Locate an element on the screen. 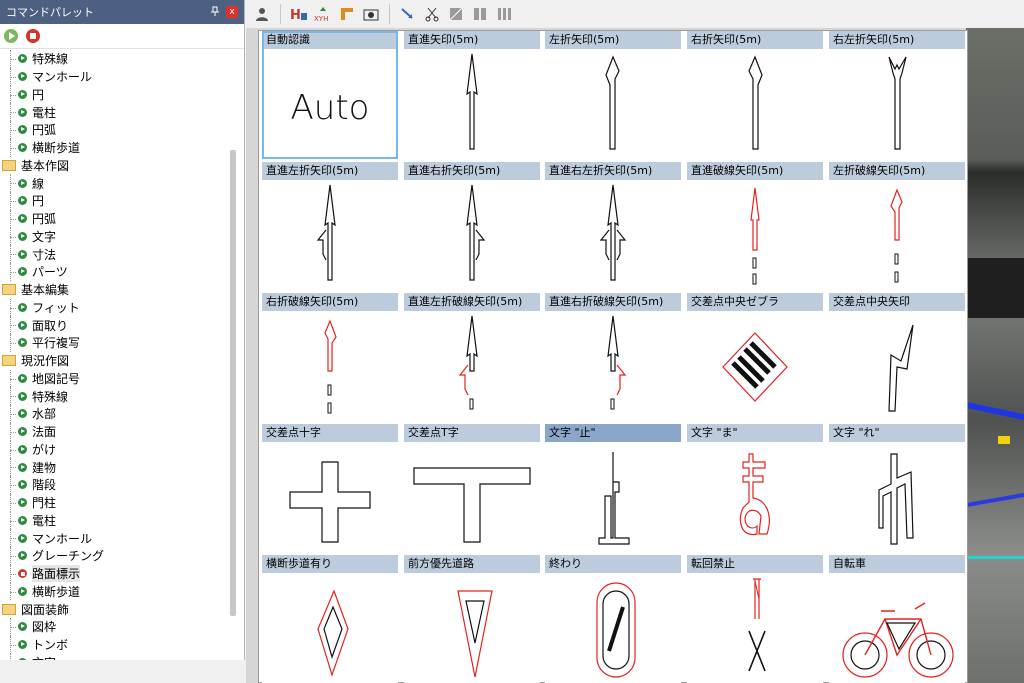 This screenshot has width=1024, height=683. close-icon: x is located at coordinates (232, 12).